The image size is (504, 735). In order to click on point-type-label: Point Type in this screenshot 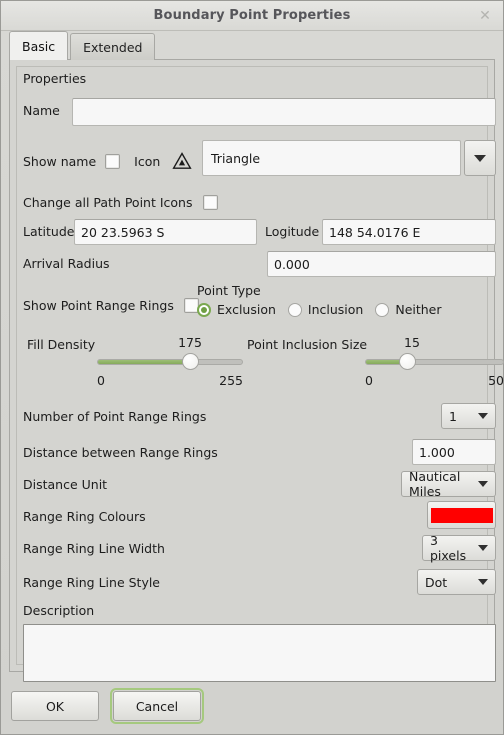, I will do `click(229, 290)`.